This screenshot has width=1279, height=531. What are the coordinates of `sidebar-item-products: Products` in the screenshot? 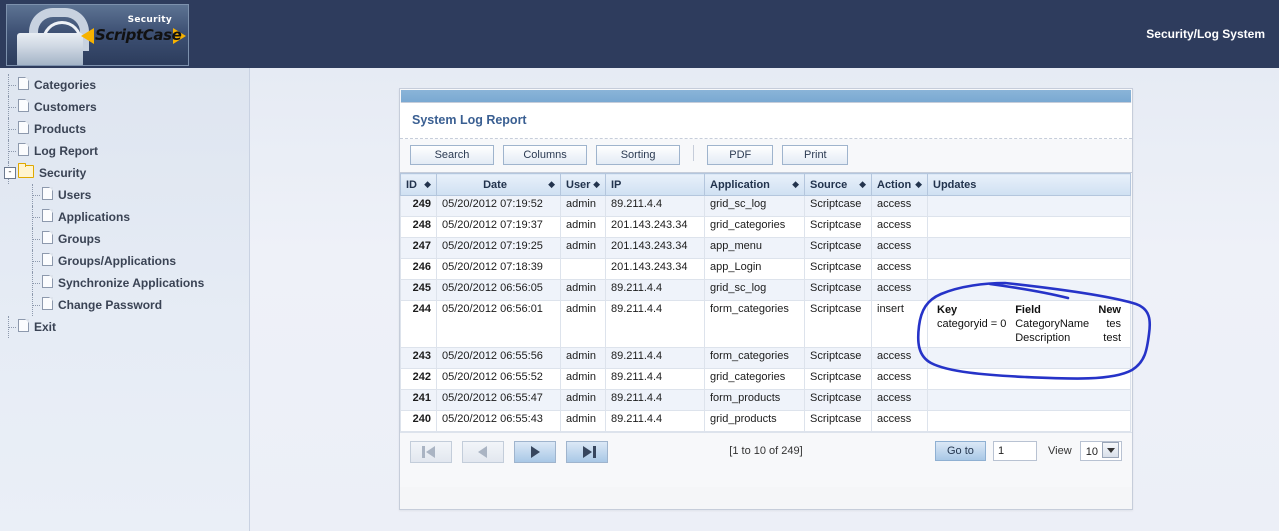 It's located at (128, 129).